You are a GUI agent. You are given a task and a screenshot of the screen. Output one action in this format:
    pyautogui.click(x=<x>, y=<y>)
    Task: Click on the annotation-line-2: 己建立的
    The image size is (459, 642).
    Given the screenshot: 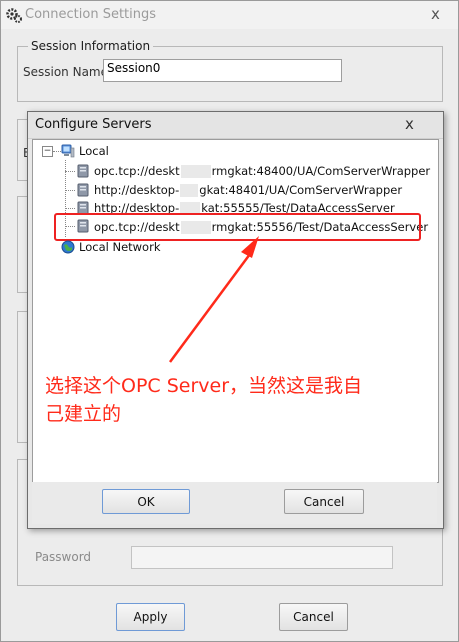 What is the action you would take?
    pyautogui.click(x=83, y=414)
    